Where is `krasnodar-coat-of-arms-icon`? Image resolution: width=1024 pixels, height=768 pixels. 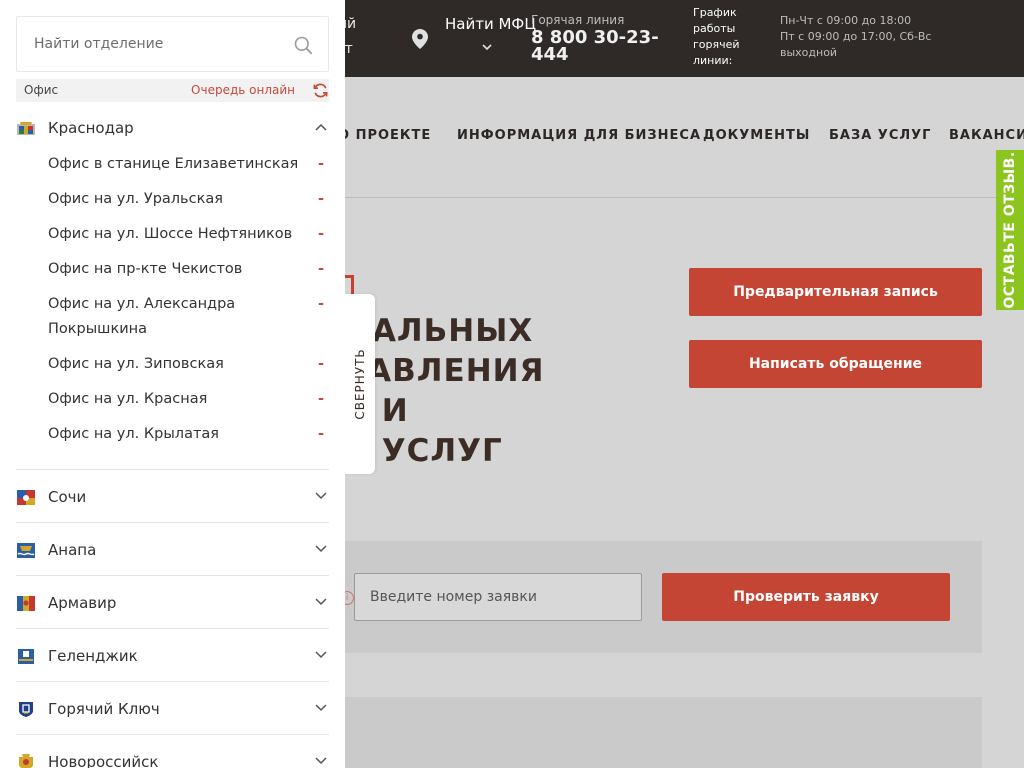 krasnodar-coat-of-arms-icon is located at coordinates (26, 128).